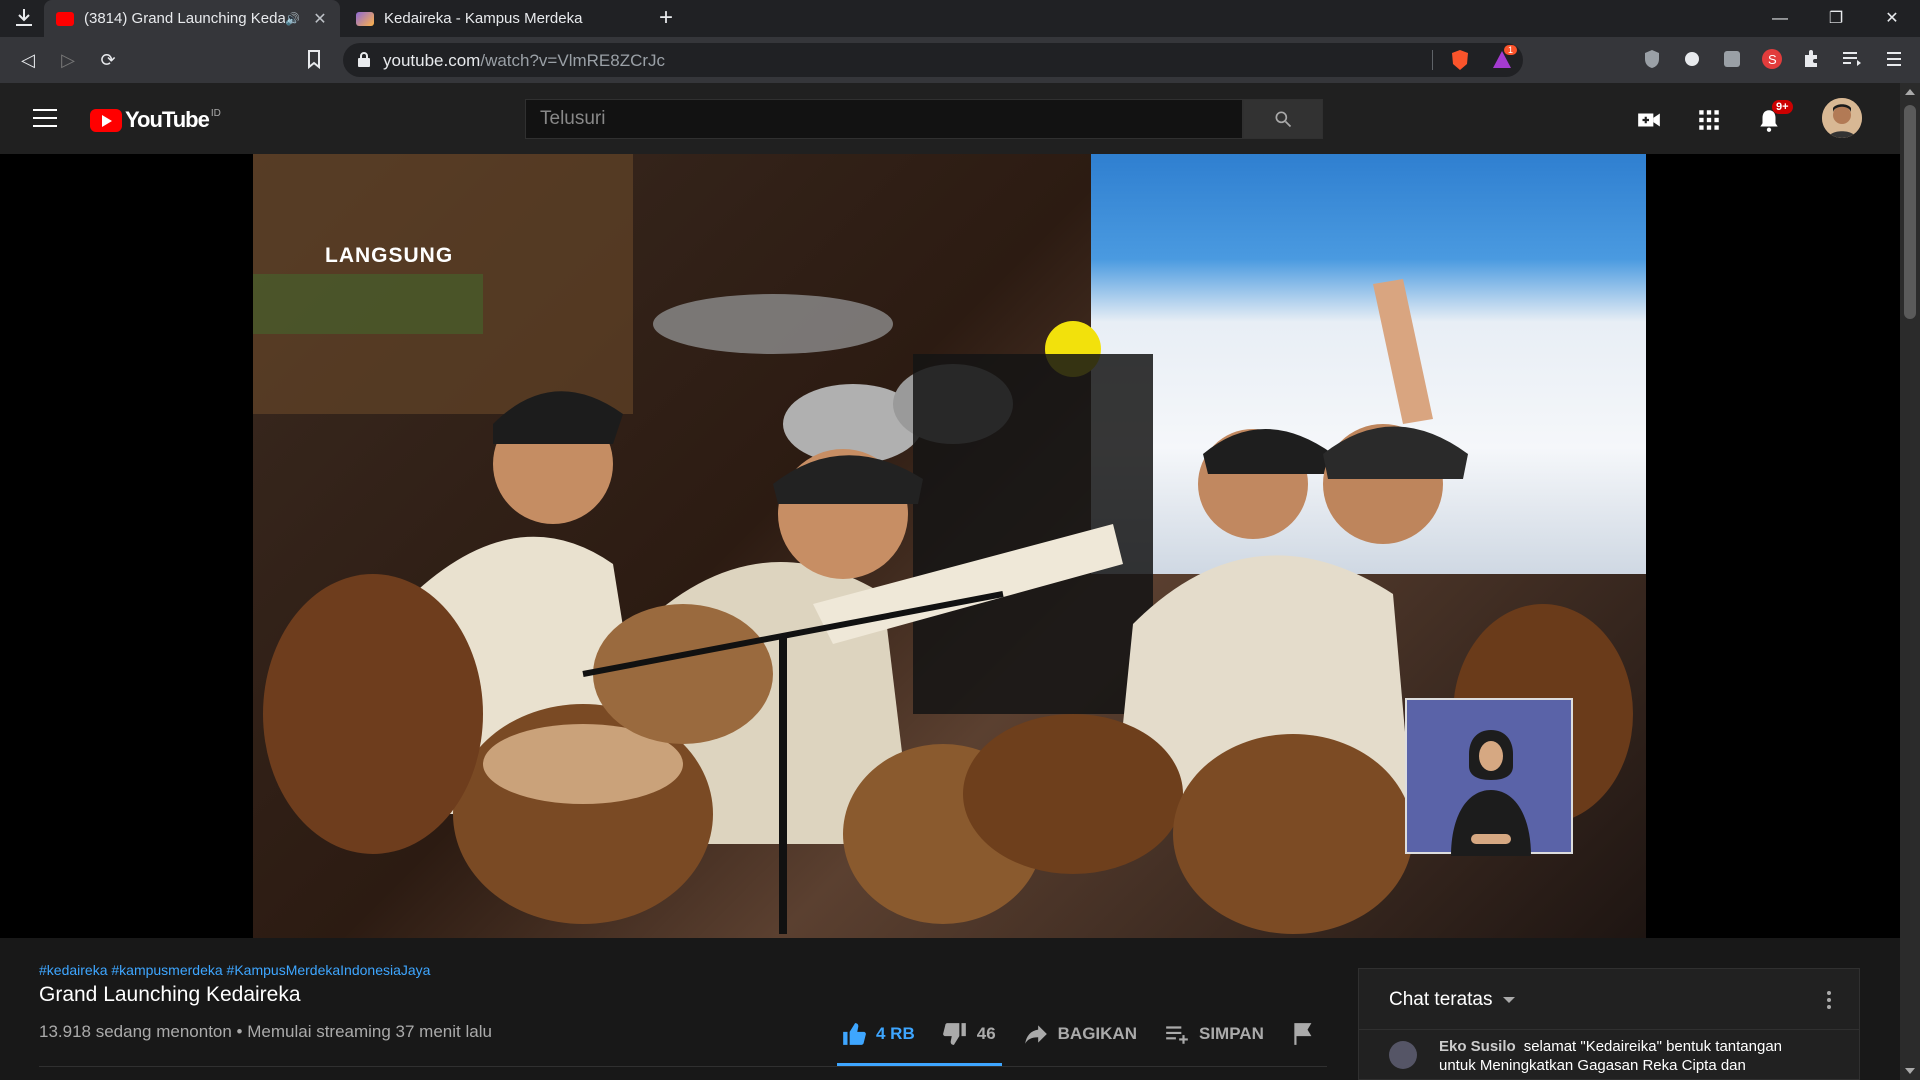 The width and height of the screenshot is (1920, 1080). What do you see at coordinates (1812, 59) in the screenshot?
I see `puzzle-icon` at bounding box center [1812, 59].